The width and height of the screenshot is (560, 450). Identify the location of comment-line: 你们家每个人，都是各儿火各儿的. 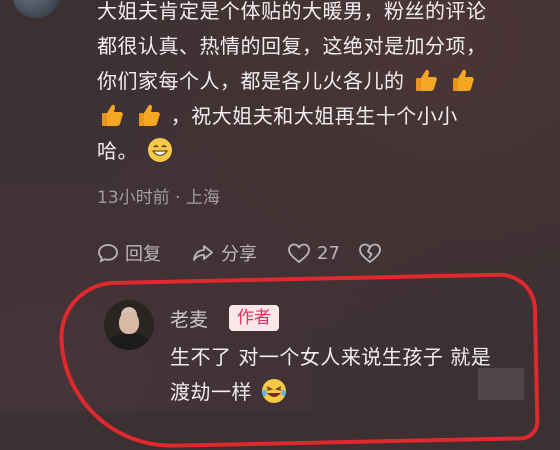
(317, 81).